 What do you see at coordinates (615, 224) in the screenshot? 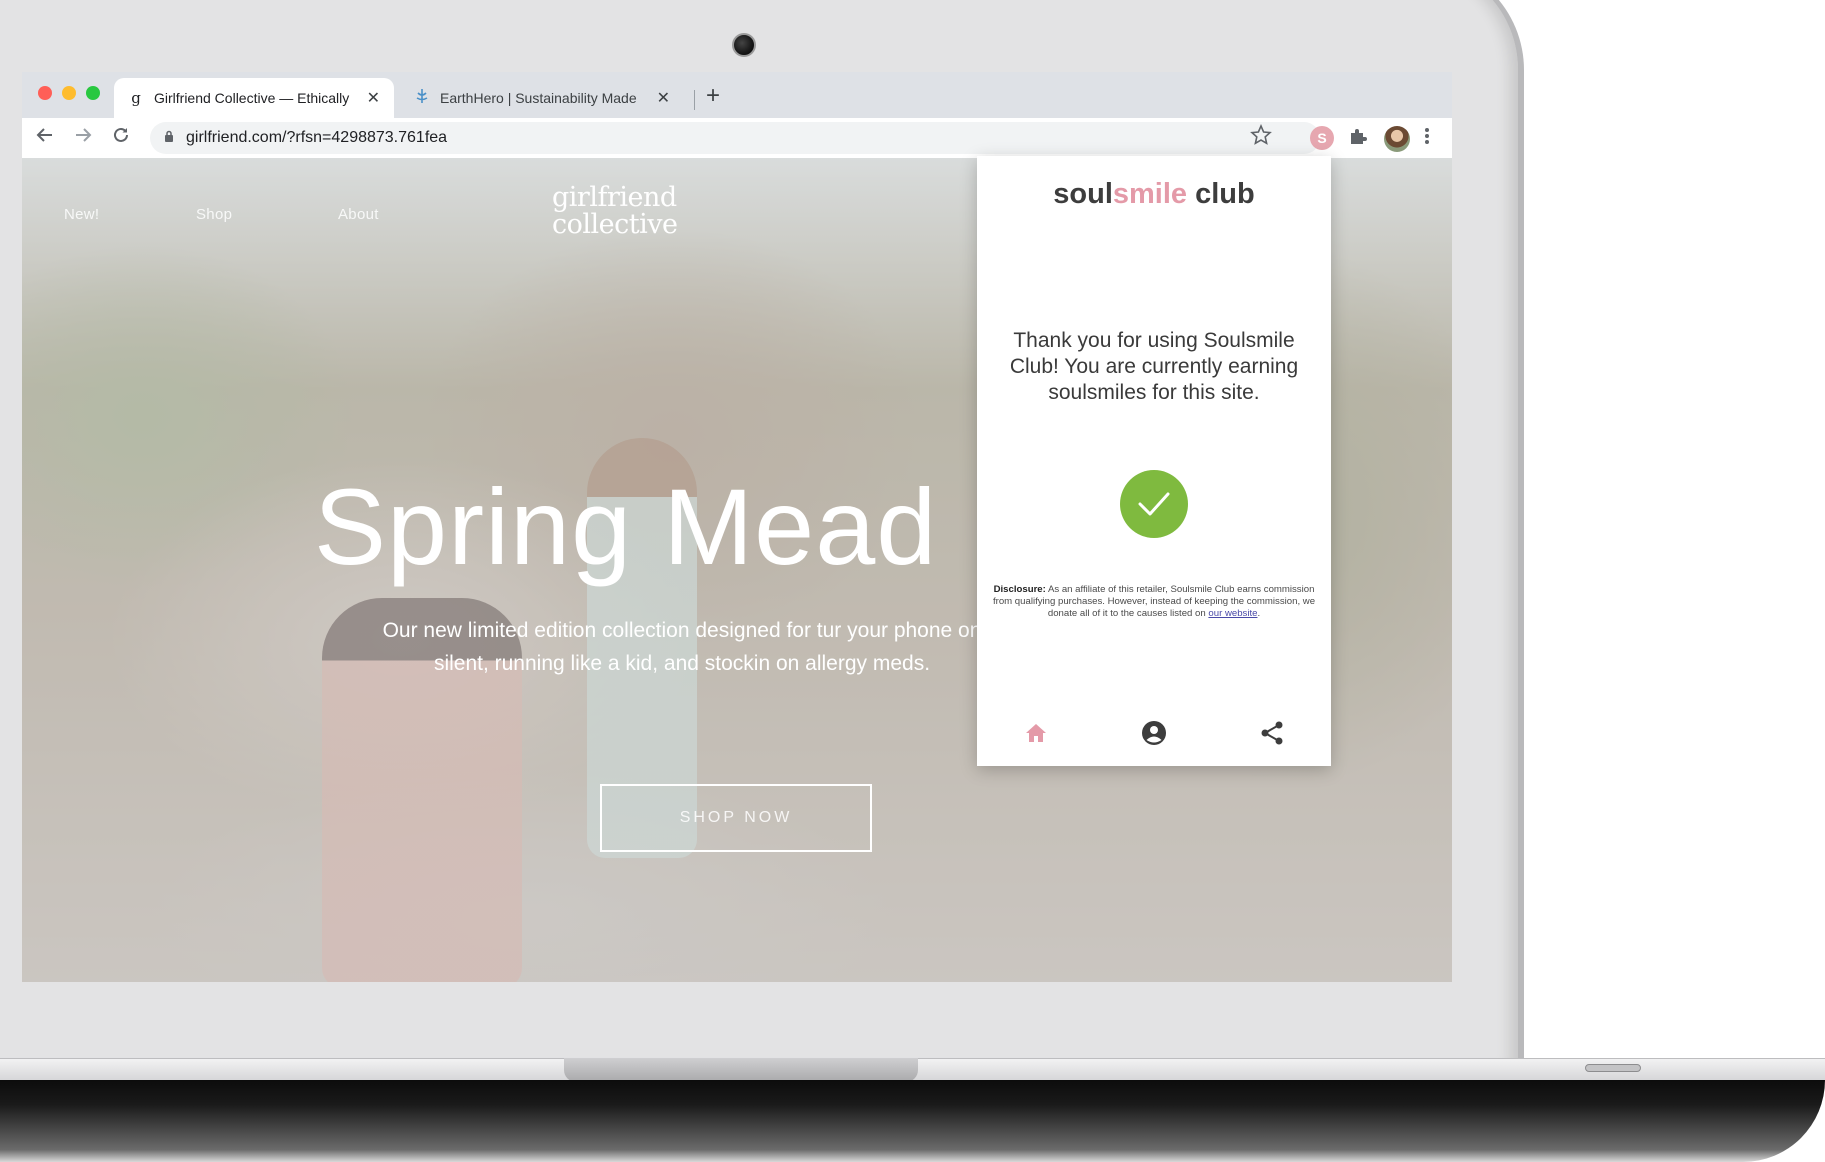
I see `logo-line2: collective` at bounding box center [615, 224].